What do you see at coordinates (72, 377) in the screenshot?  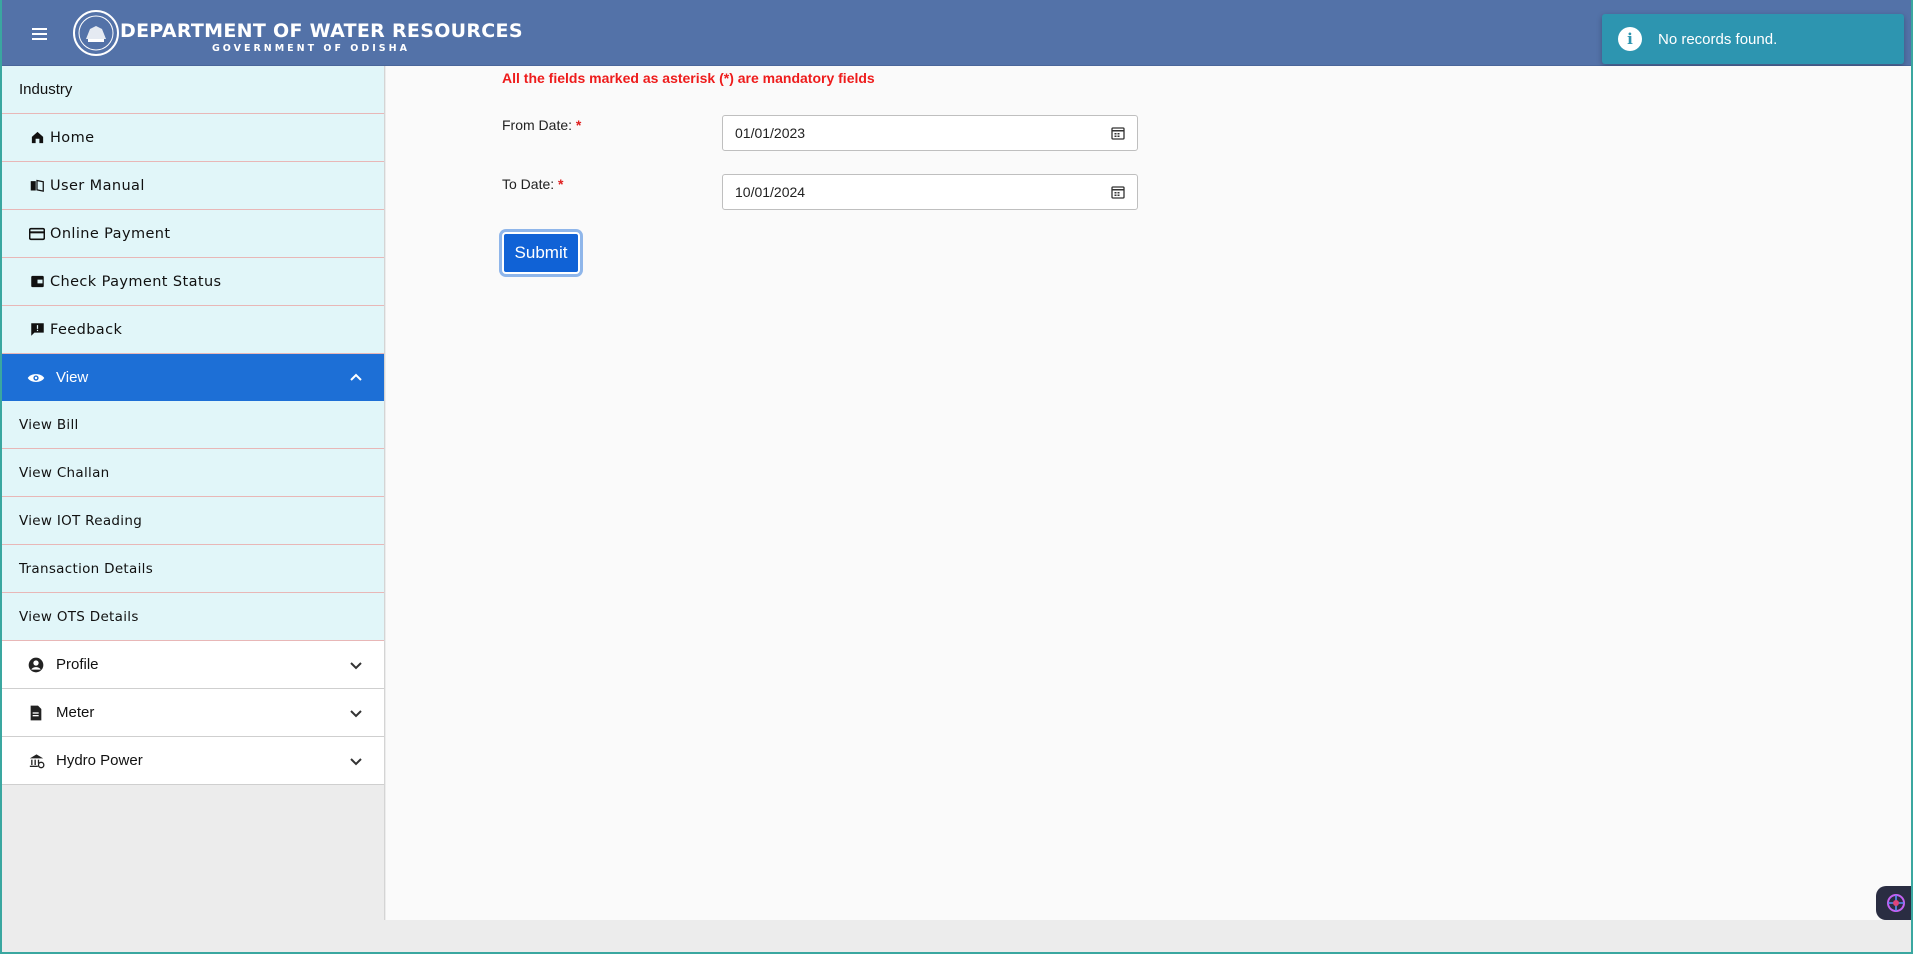 I see `sidebar-group-label: View` at bounding box center [72, 377].